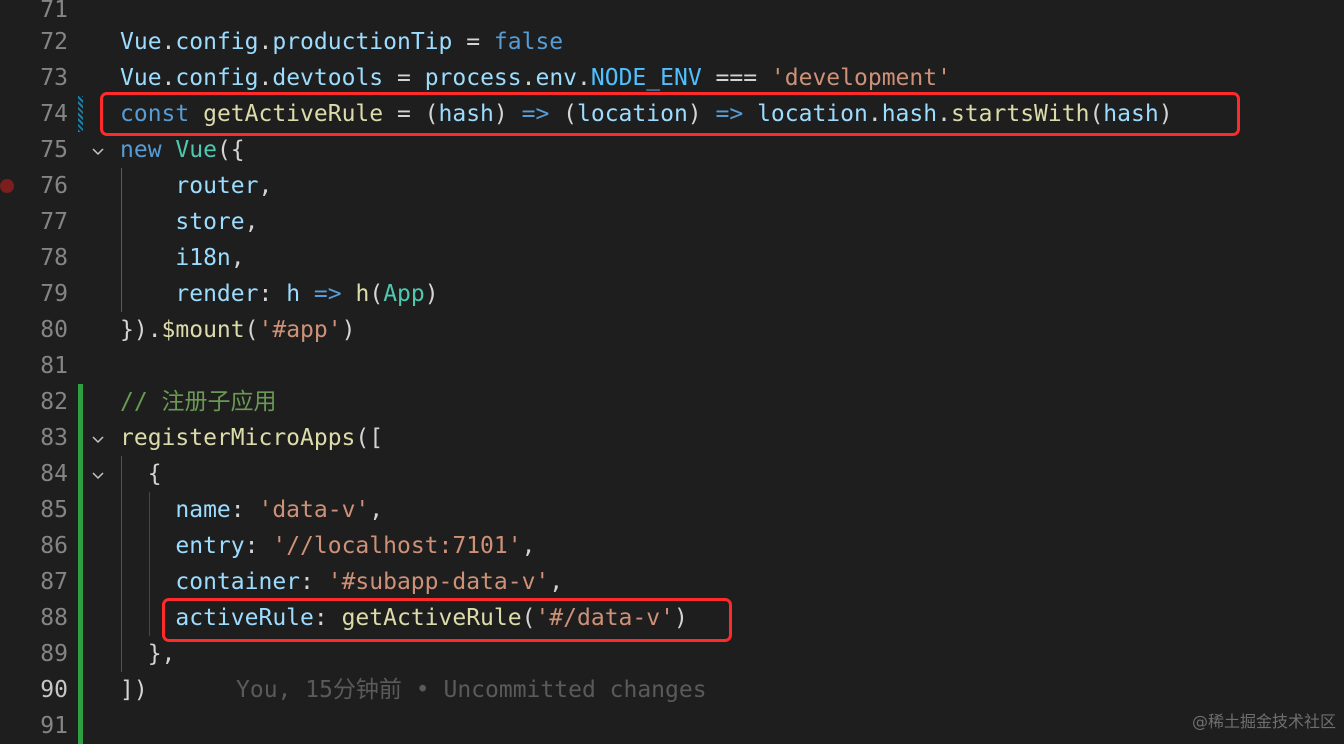 The width and height of the screenshot is (1344, 744). I want to click on code-token: h, so click(362, 294).